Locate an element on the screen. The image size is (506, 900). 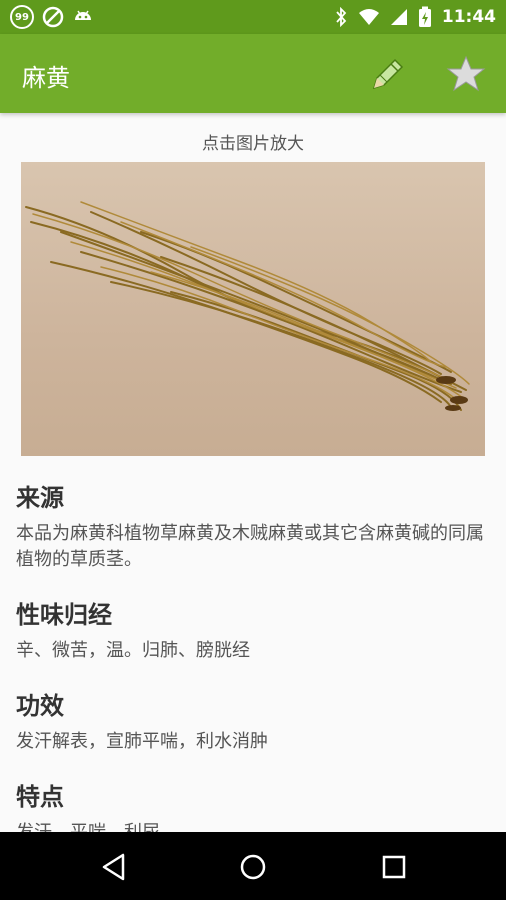
android-icon is located at coordinates (83, 15).